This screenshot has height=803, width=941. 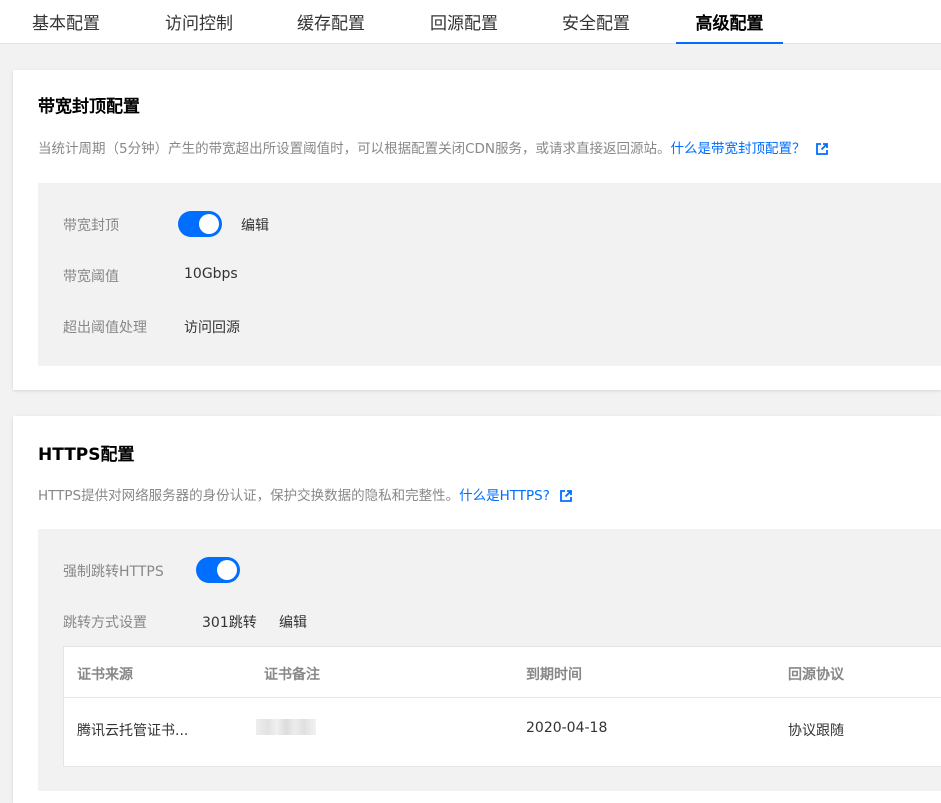 What do you see at coordinates (255, 225) in the screenshot?
I see `bandwidth-cap-edit-link: 编辑` at bounding box center [255, 225].